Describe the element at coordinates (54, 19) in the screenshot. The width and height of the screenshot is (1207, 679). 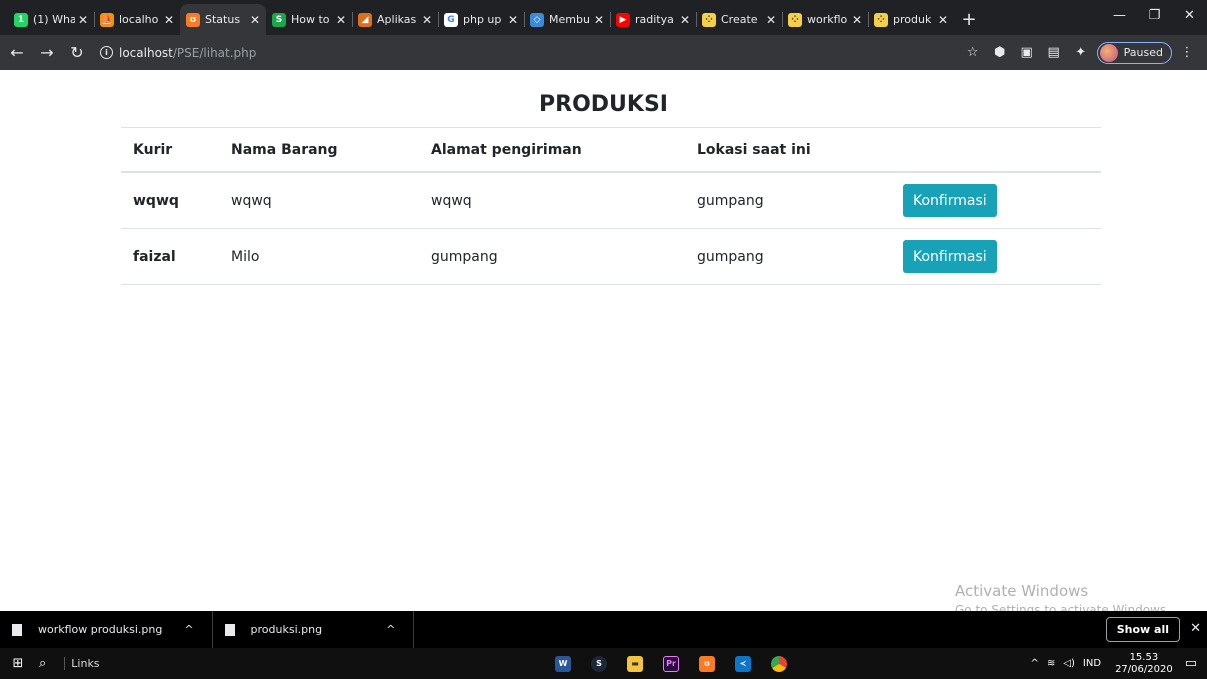
I see `tab-title: (1) Wha` at that location.